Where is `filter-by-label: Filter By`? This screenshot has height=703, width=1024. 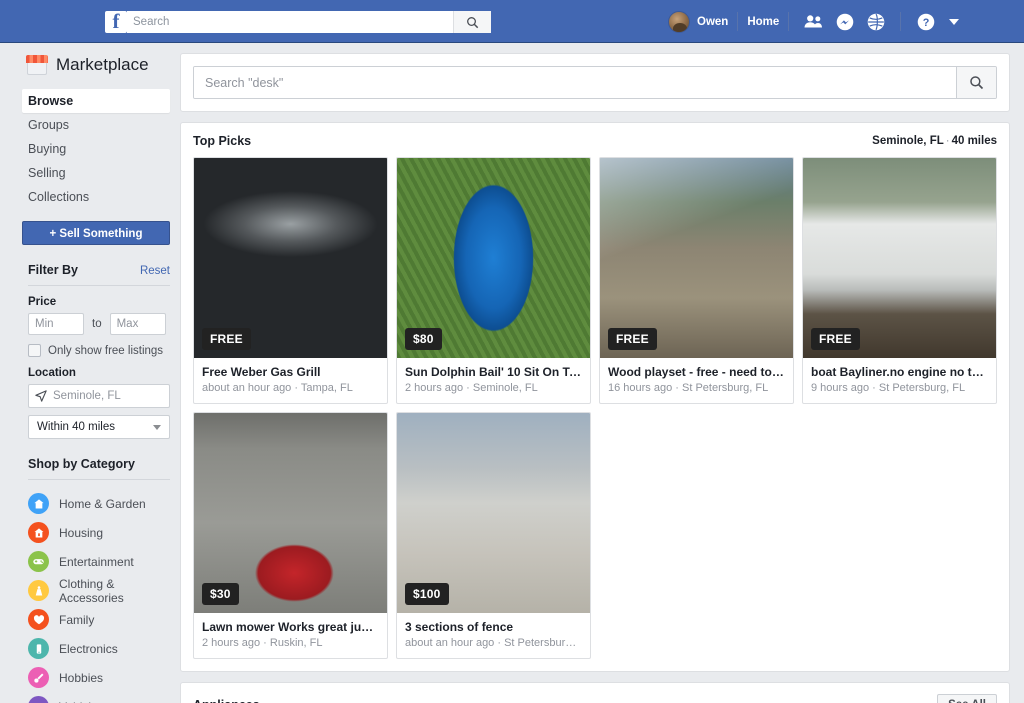
filter-by-label: Filter By is located at coordinates (53, 270).